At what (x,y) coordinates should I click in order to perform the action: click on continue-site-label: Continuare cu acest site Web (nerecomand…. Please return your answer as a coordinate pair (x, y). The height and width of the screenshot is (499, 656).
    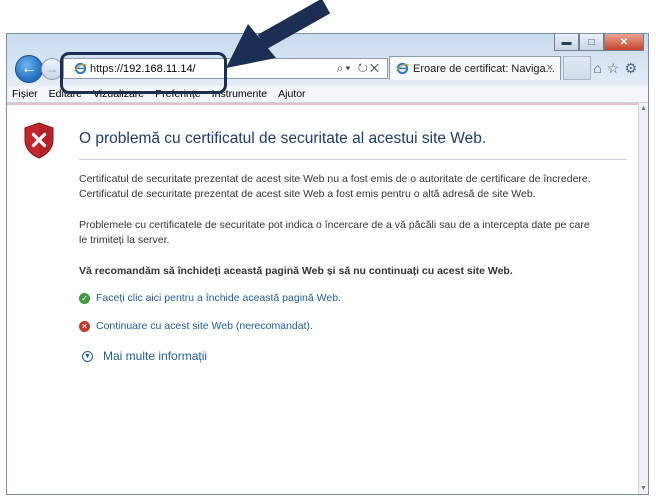
    Looking at the image, I should click on (204, 326).